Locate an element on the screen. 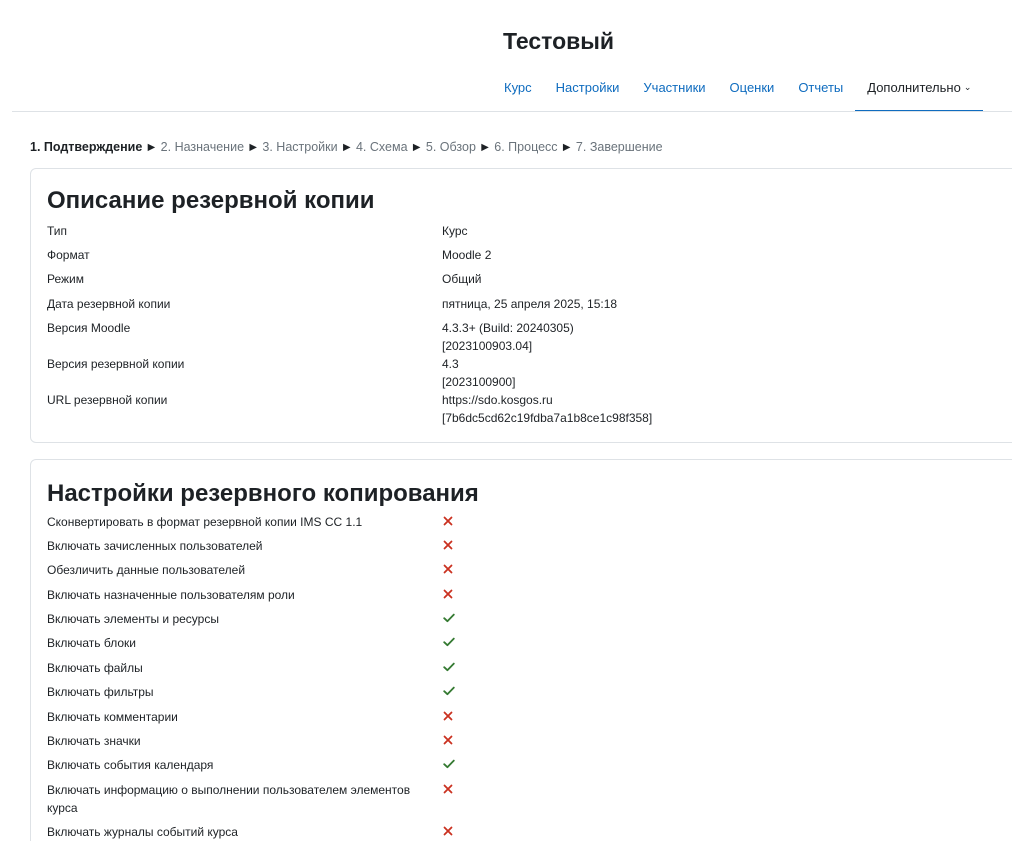  detail-label: Тип is located at coordinates (57, 231).